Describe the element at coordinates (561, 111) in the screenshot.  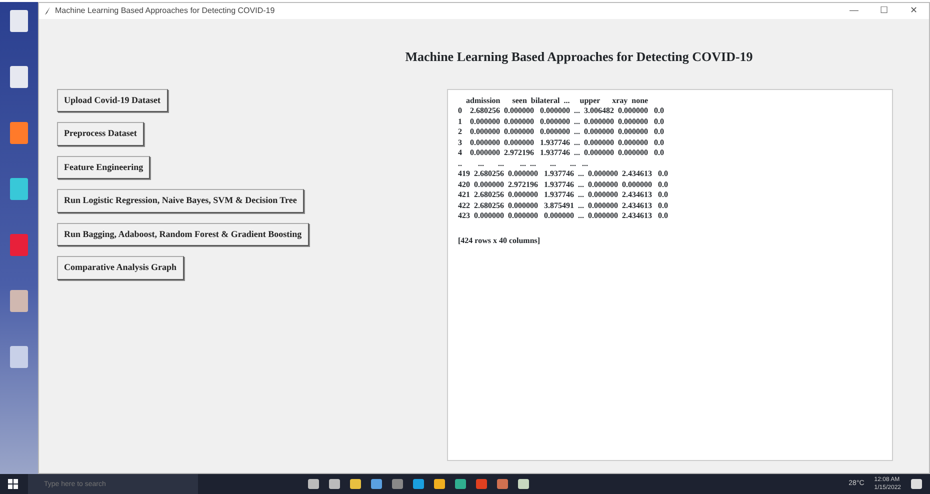
I see `output-line: 0 2.680256 0.000000 0.000000 ... 3.006482 0.000000 0.0` at that location.